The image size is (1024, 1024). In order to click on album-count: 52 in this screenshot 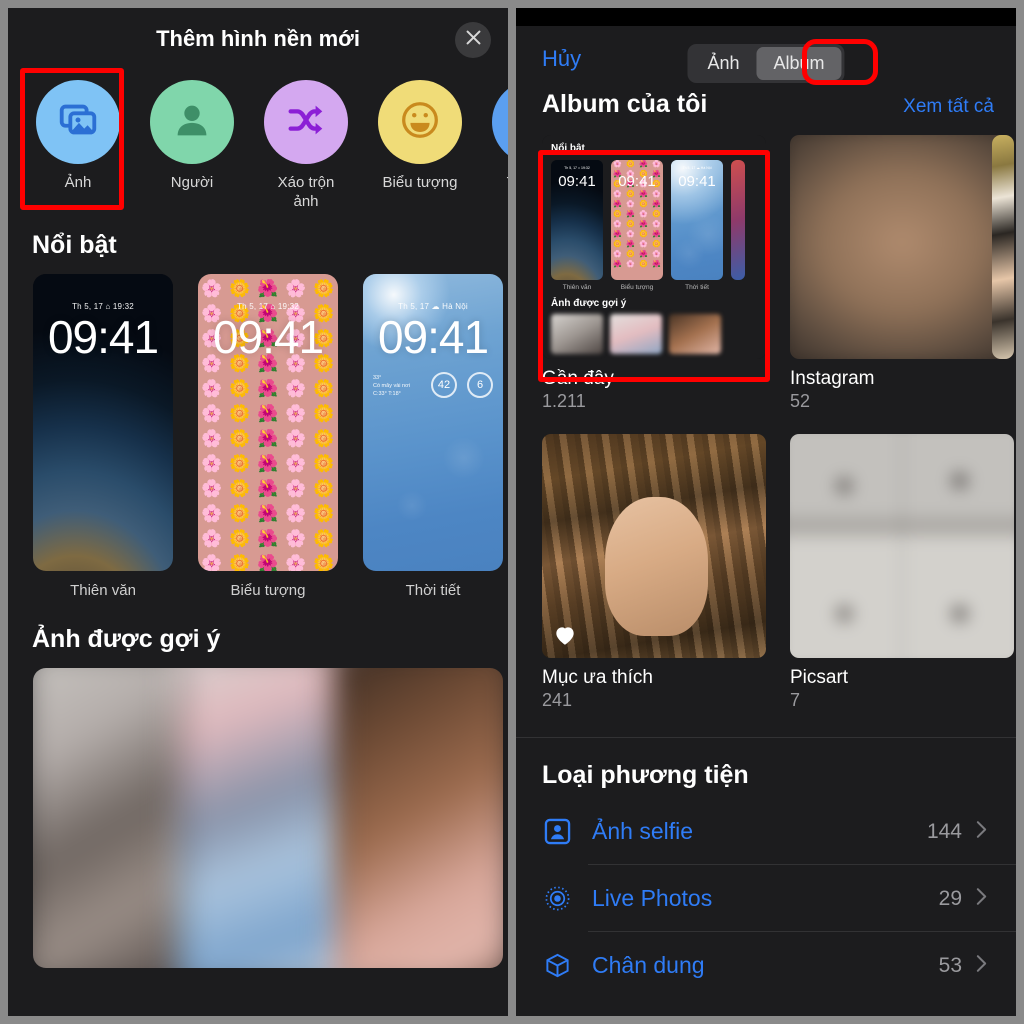, I will do `click(800, 401)`.